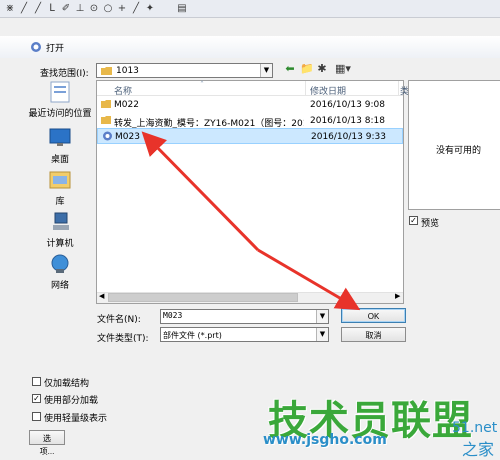 The image size is (500, 460). What do you see at coordinates (127, 137) in the screenshot?
I see `file-name: M023` at bounding box center [127, 137].